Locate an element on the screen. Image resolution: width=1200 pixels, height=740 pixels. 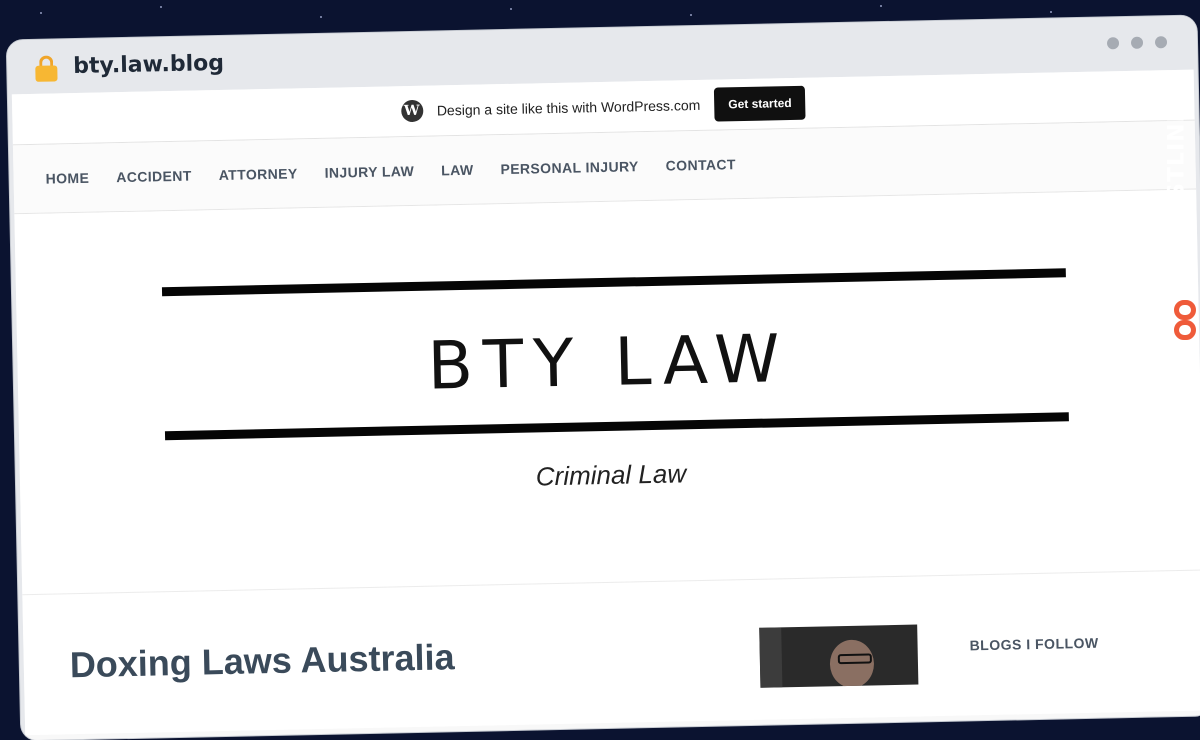
sidebar-heading: BLOGS I FOLLOW is located at coordinates (1034, 644).